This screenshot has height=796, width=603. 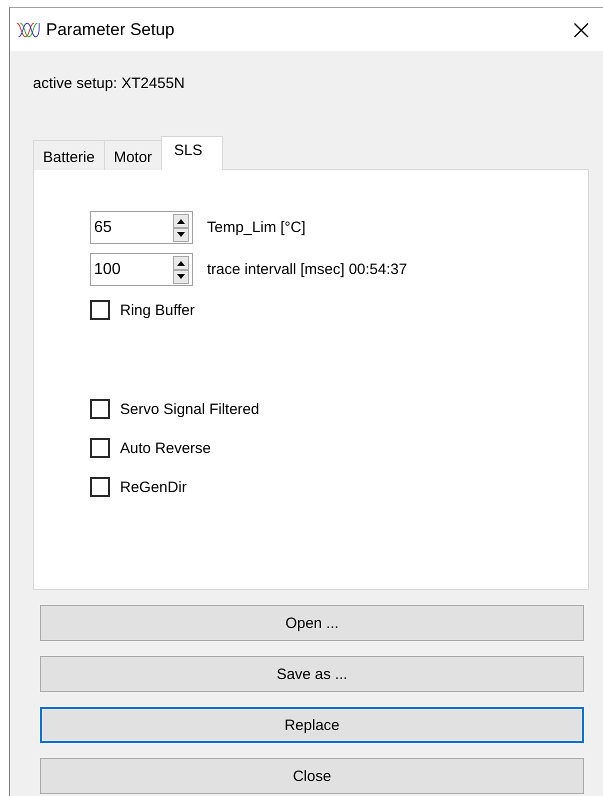 What do you see at coordinates (165, 448) in the screenshot?
I see `checkbox-label: Auto Reverse` at bounding box center [165, 448].